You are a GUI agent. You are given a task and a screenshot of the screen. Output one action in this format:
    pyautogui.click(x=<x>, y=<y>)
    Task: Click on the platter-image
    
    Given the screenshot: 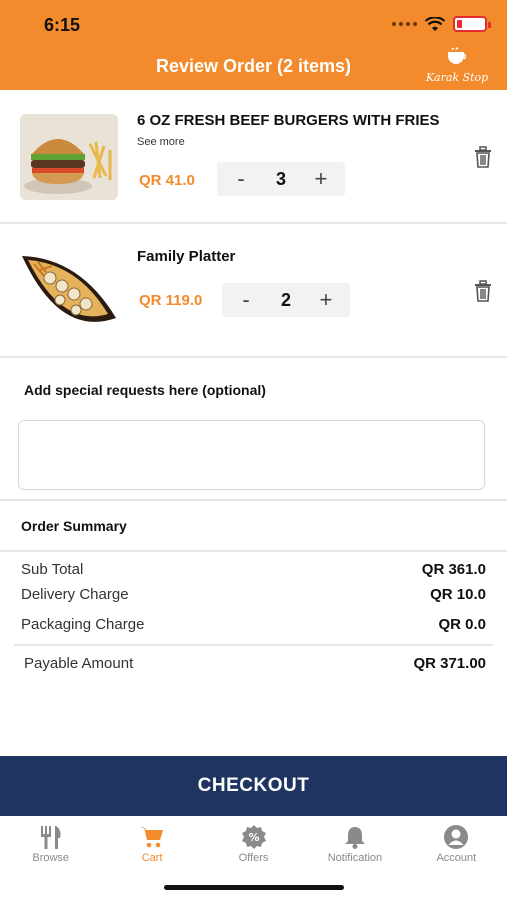 What is the action you would take?
    pyautogui.click(x=69, y=291)
    